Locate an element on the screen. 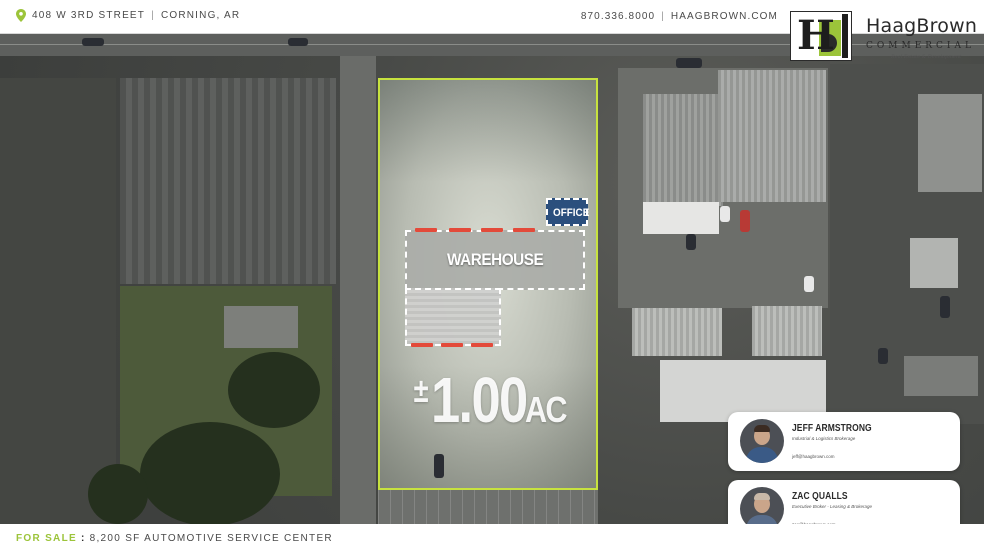  warehouse-roof-south is located at coordinates (453, 317).